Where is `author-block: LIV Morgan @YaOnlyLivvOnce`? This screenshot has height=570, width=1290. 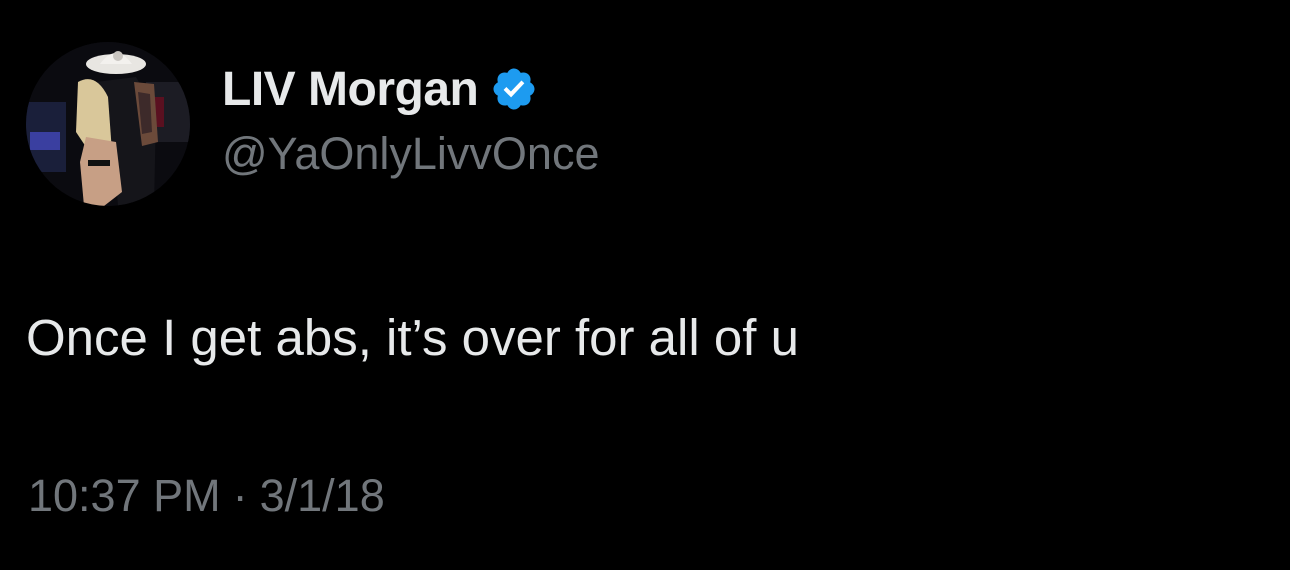
author-block: LIV Morgan @YaOnlyLivvOnce is located at coordinates (411, 120).